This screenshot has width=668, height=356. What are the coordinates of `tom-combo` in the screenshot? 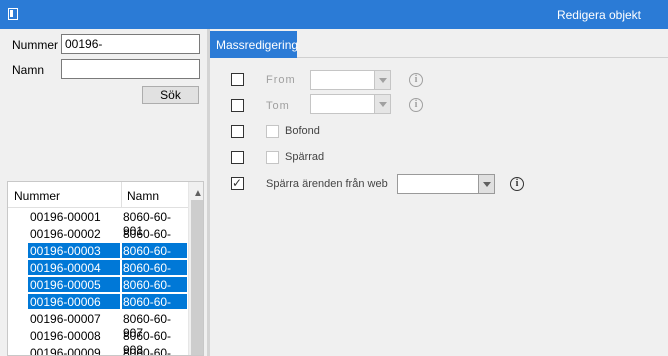 It's located at (350, 104).